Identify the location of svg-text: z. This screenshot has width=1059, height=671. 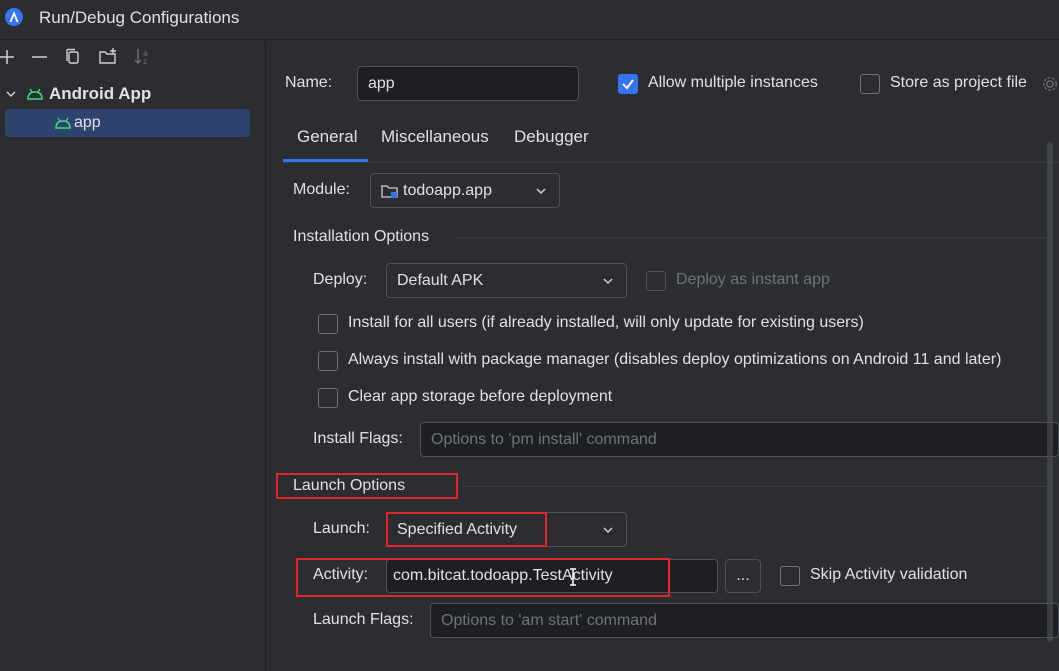
(145, 61).